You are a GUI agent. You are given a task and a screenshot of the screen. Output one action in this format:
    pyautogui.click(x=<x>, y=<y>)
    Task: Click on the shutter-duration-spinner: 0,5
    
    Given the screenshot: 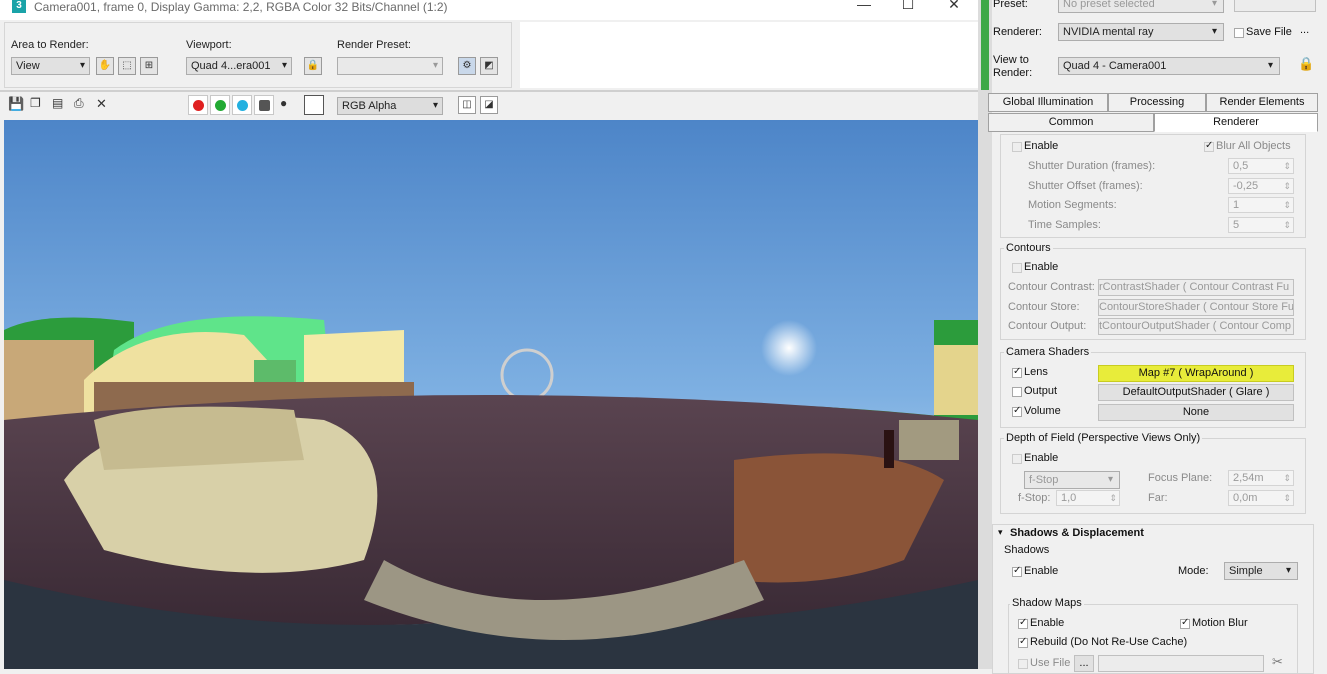 What is the action you would take?
    pyautogui.click(x=1261, y=166)
    